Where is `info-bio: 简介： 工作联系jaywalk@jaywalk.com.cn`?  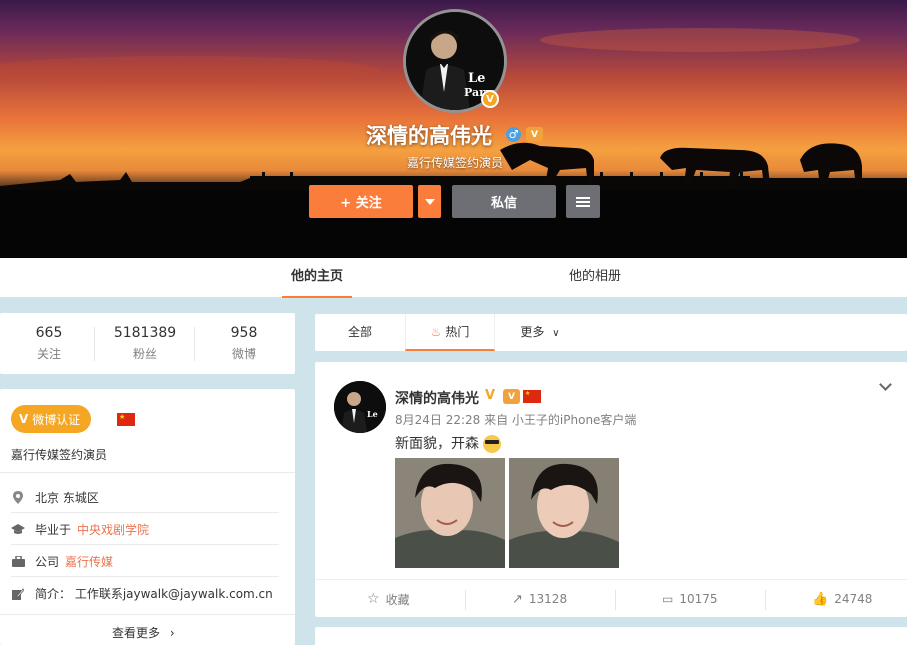
info-bio: 简介： 工作联系jaywalk@jaywalk.com.cn is located at coordinates (142, 593).